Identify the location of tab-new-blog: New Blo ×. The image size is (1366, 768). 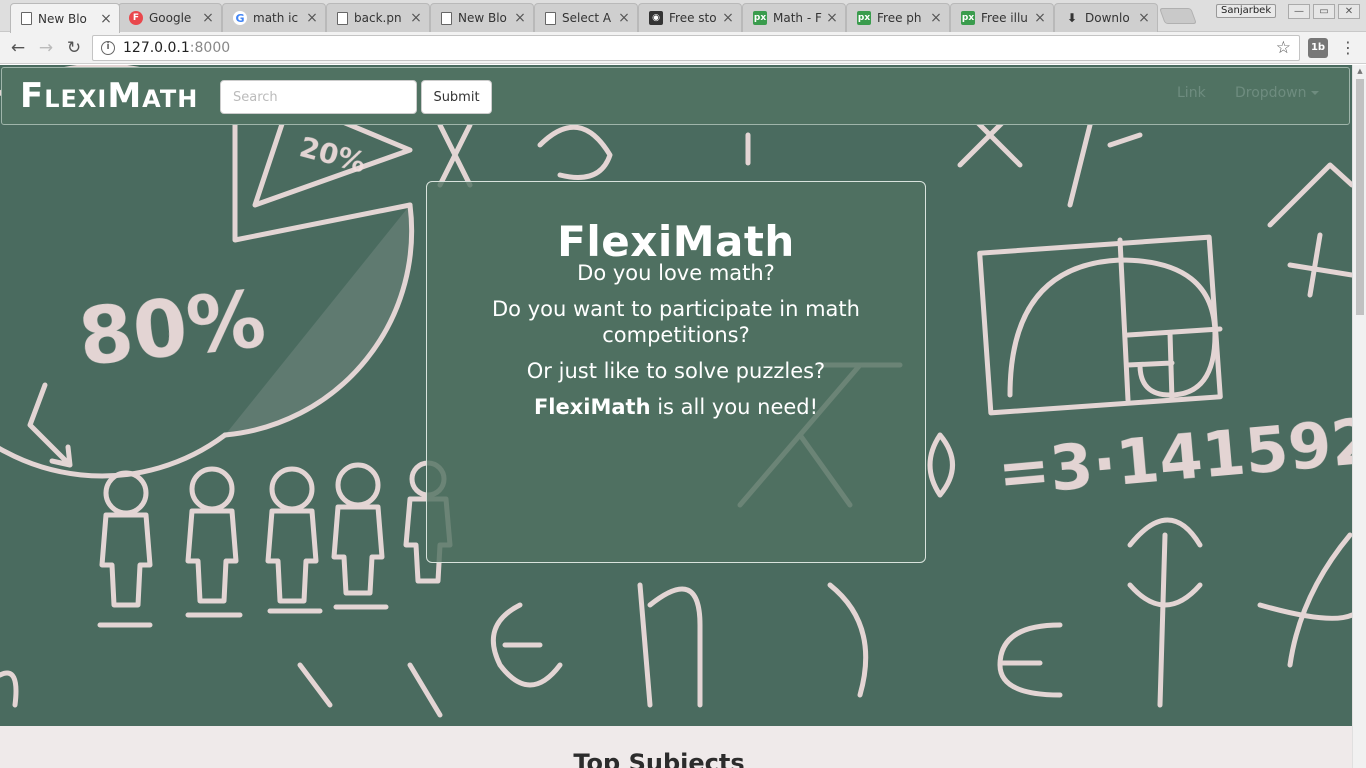
(482, 17).